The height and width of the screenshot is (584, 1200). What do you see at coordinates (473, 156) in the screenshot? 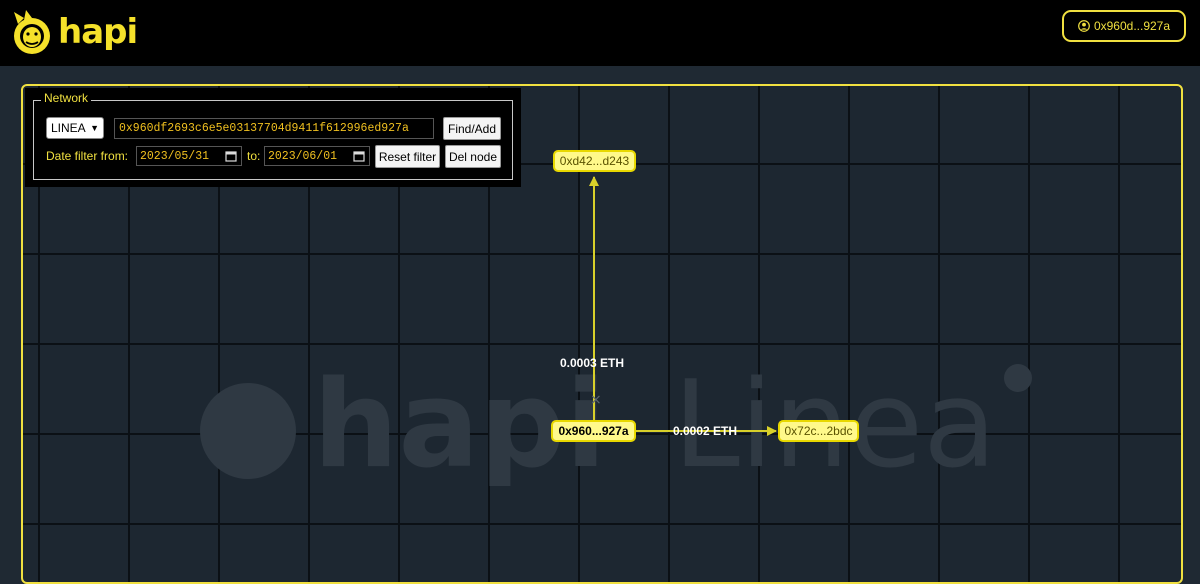
I see `del-node-button: Del node` at bounding box center [473, 156].